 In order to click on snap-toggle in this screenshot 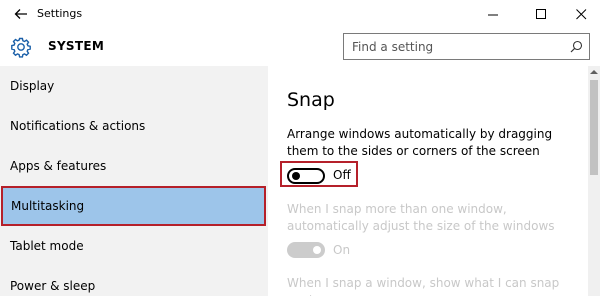, I will do `click(306, 176)`.